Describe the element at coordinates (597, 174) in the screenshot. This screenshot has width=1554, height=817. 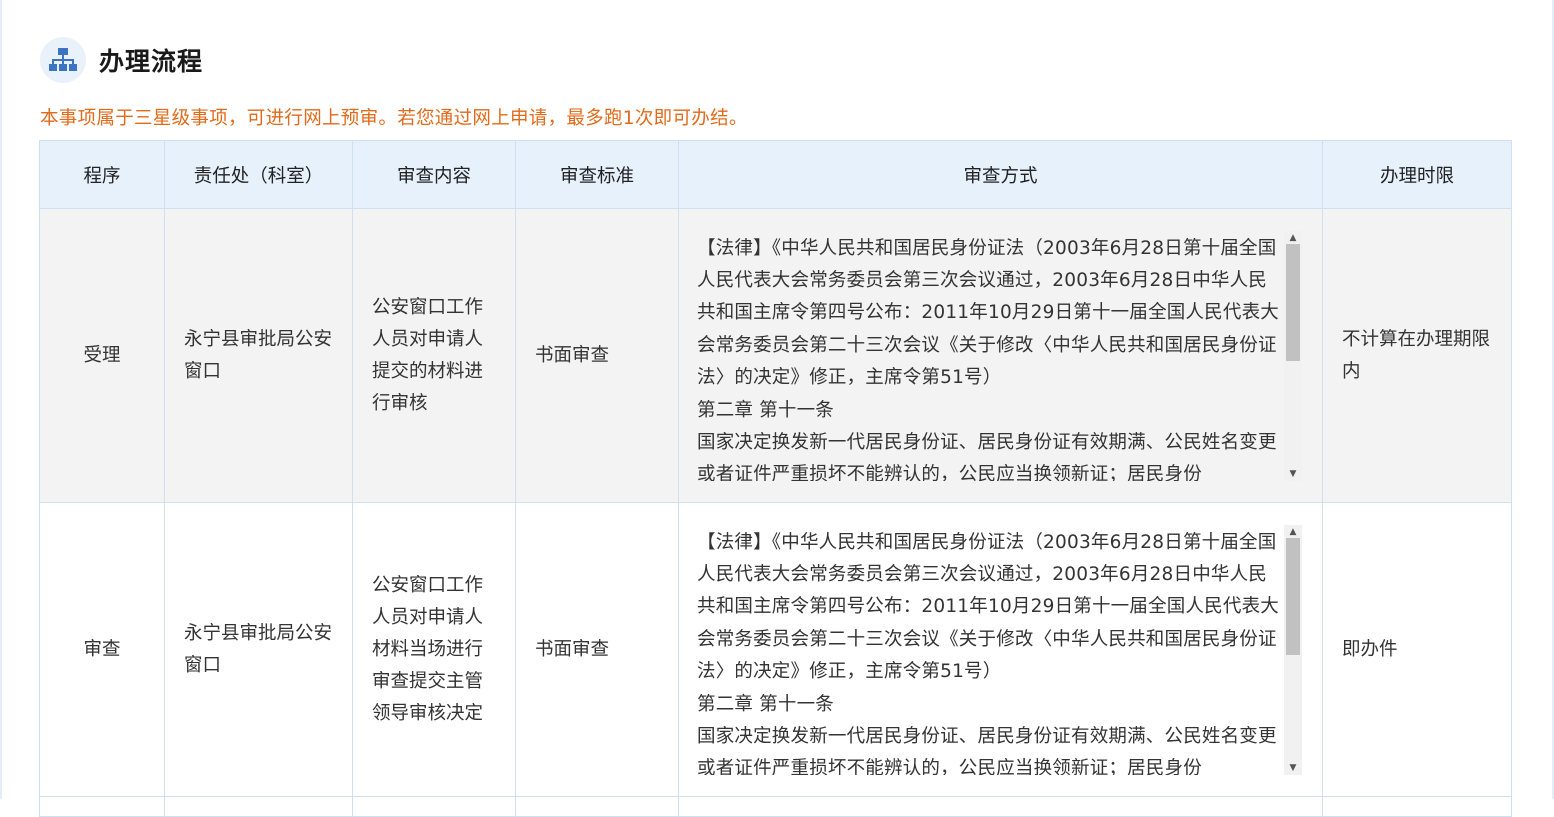
I see `header-standard: 审查标准` at that location.